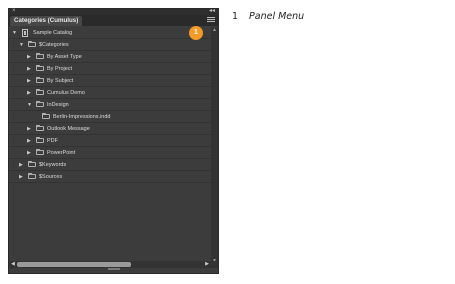  I want to click on tree-item-powerpoint: ▶ PowerPoint, so click(110, 153).